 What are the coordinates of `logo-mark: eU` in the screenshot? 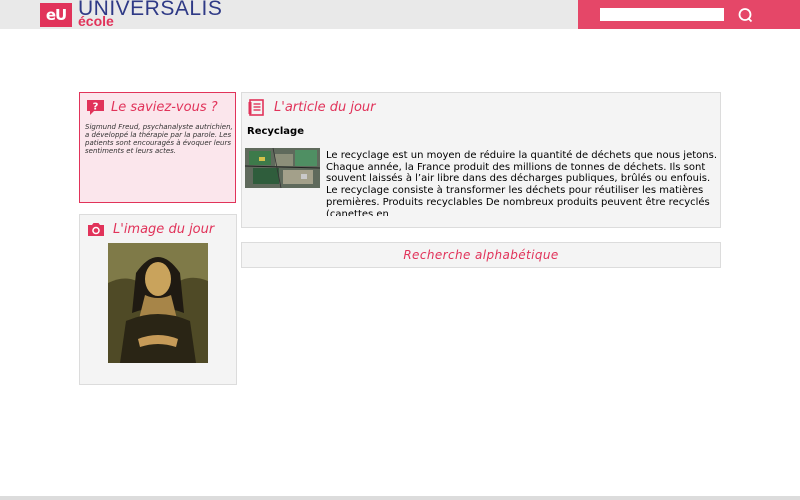 It's located at (56, 15).